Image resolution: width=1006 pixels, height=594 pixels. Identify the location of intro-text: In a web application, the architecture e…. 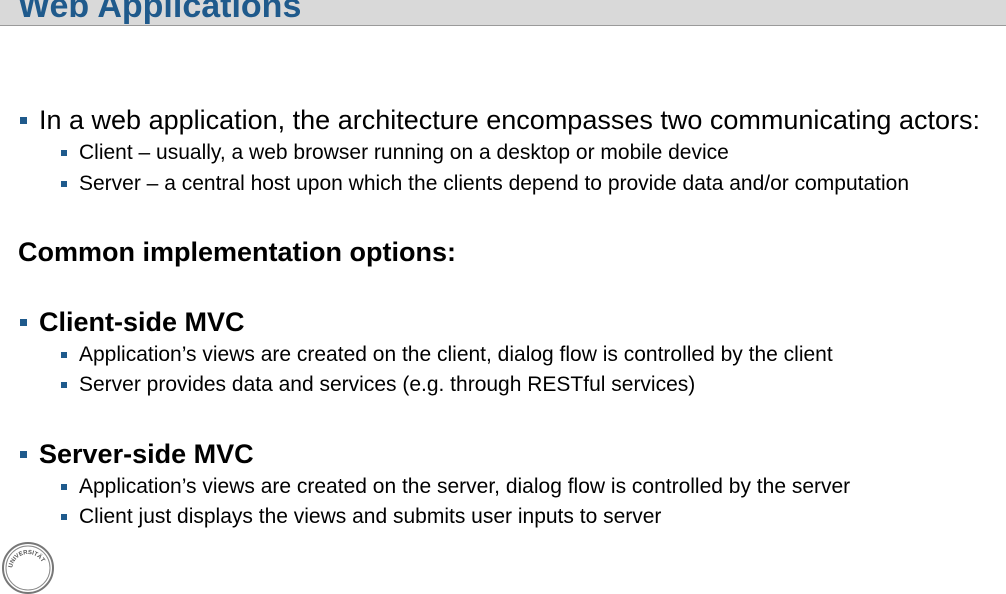
(509, 120).